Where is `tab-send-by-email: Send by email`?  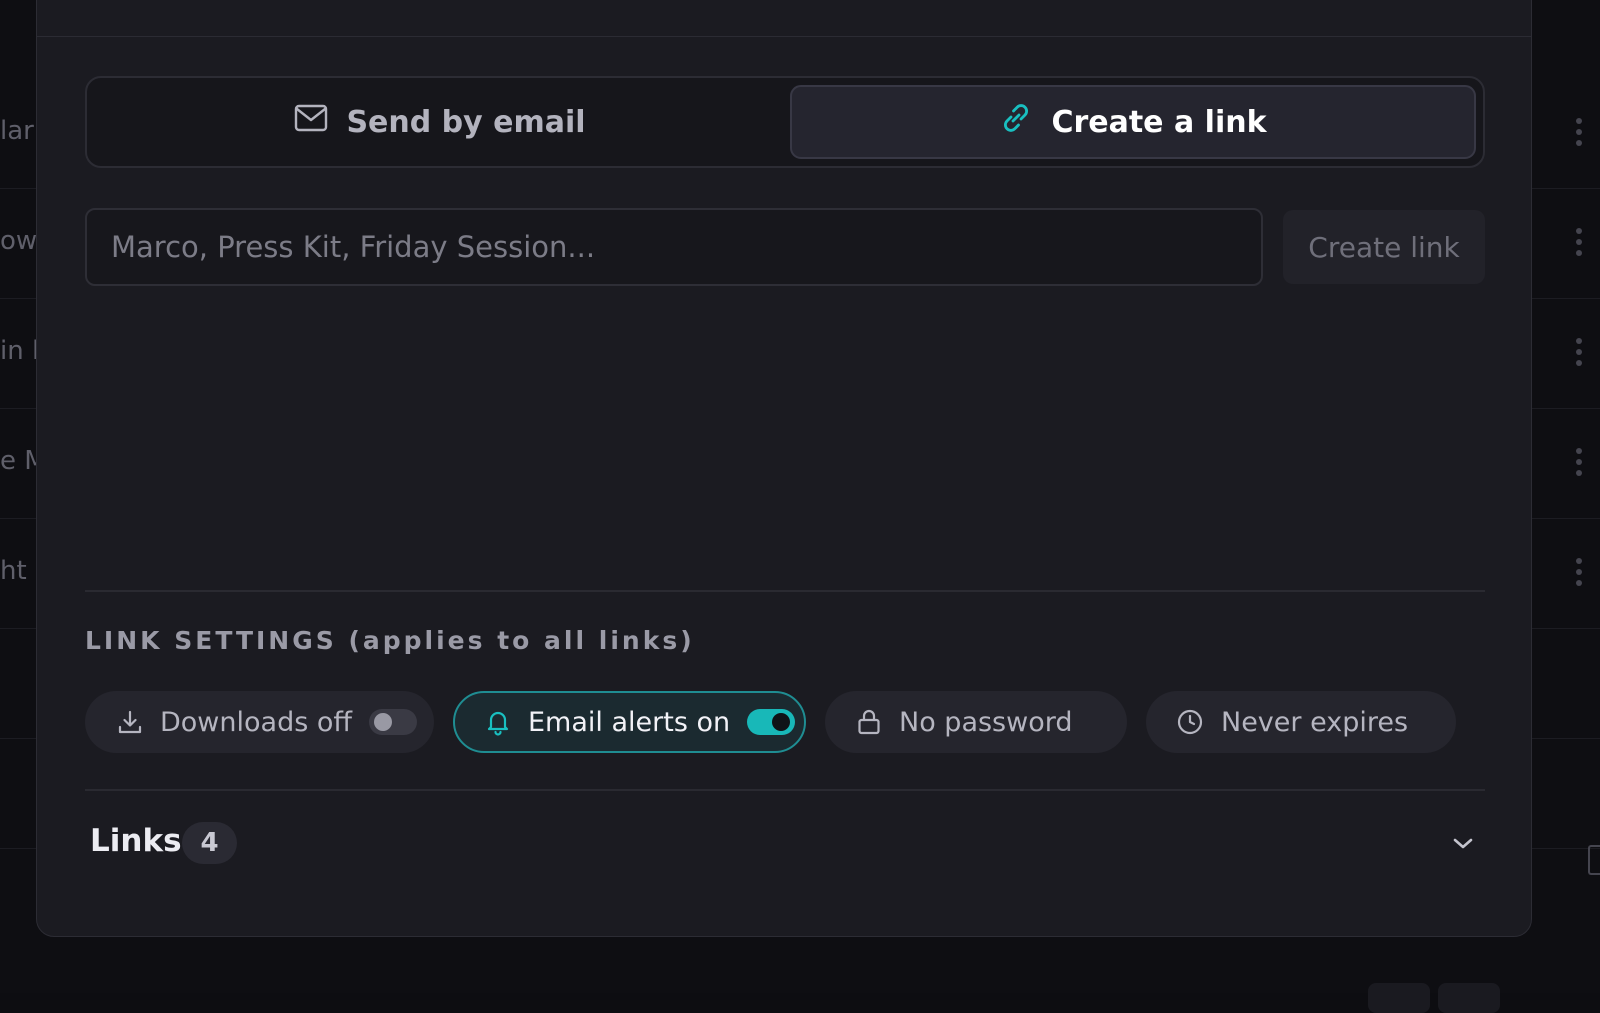 tab-send-by-email: Send by email is located at coordinates (440, 122).